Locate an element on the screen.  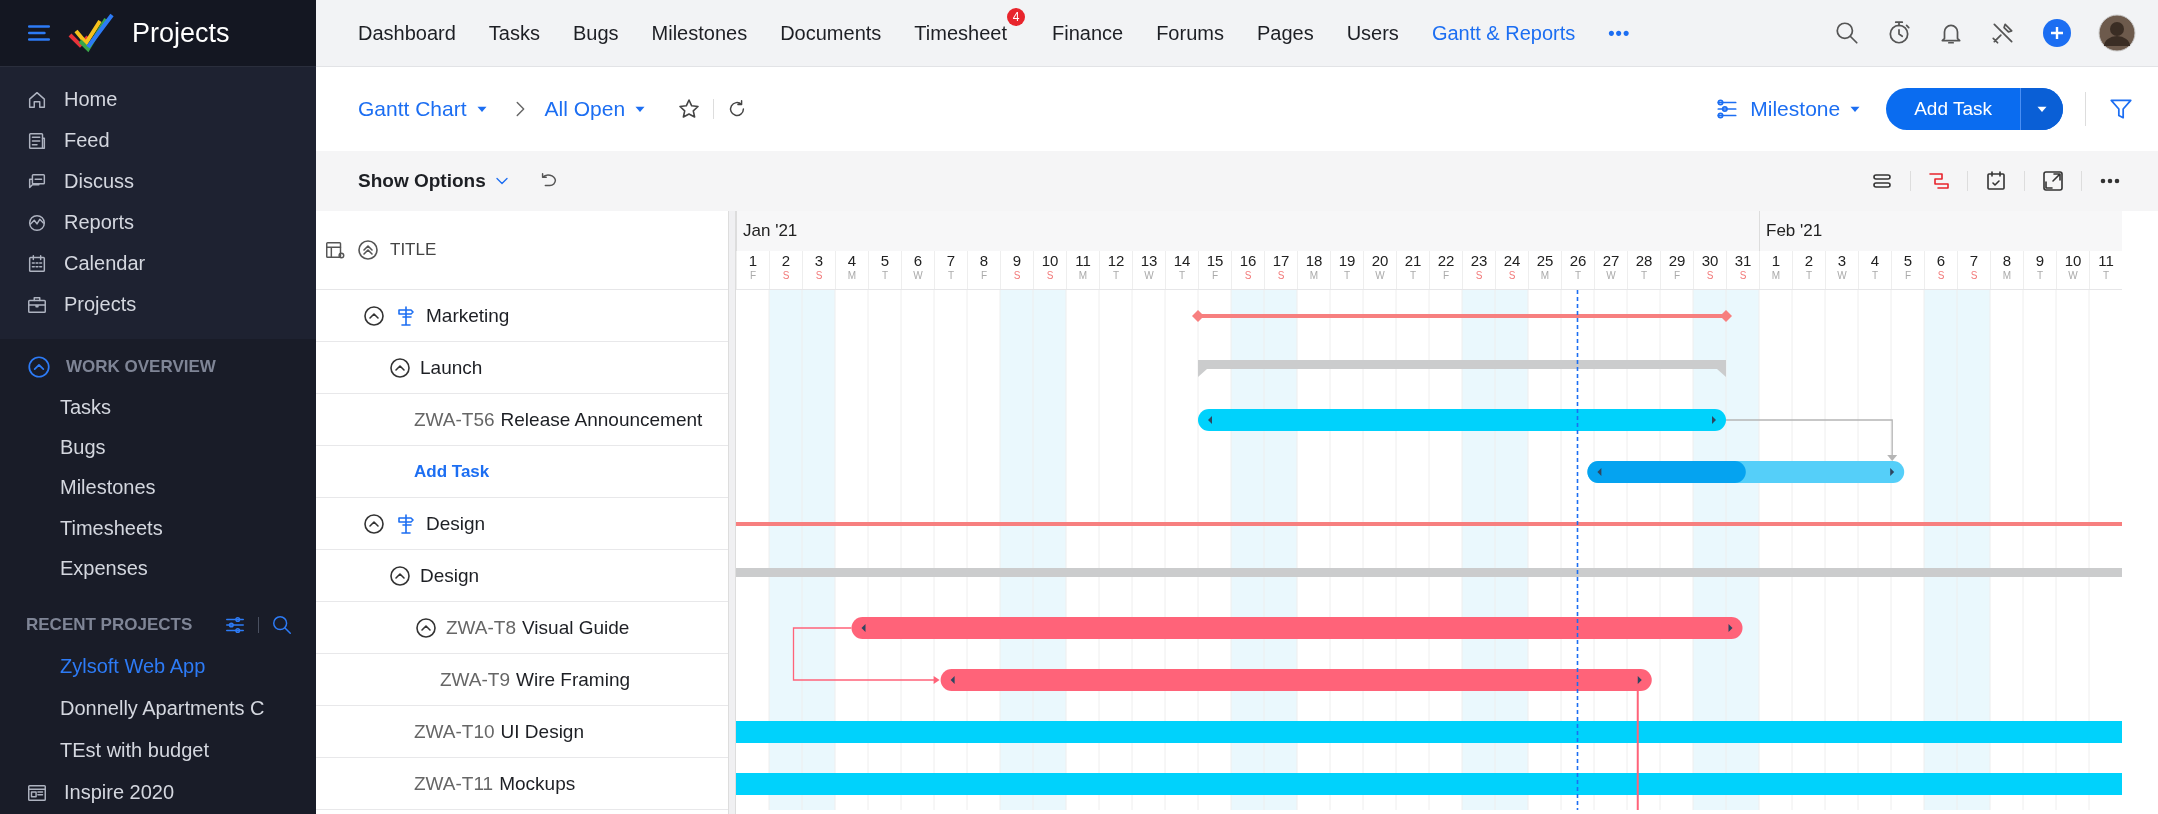
milestone-title: Design is located at coordinates (456, 523).